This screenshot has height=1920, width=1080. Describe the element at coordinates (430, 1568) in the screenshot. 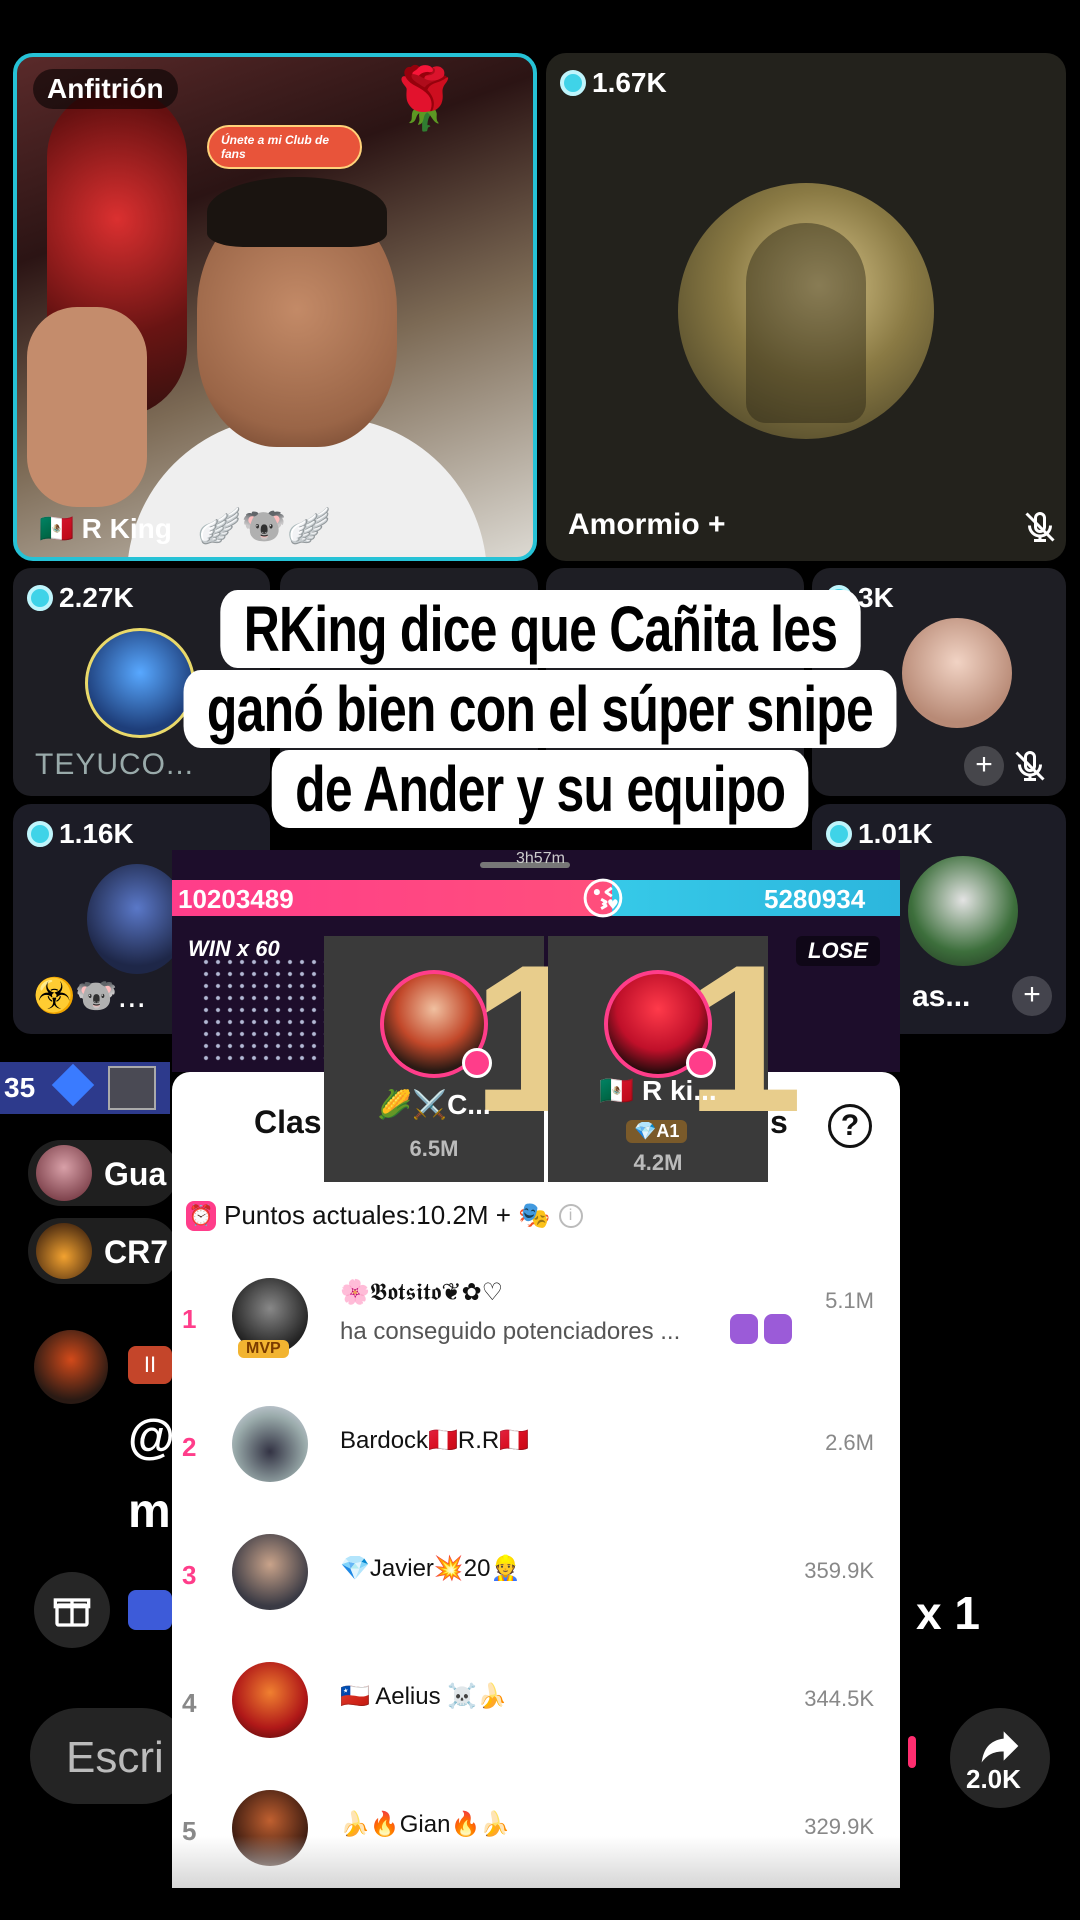

I see `ranking-name: 💎Javier💥20👷` at that location.